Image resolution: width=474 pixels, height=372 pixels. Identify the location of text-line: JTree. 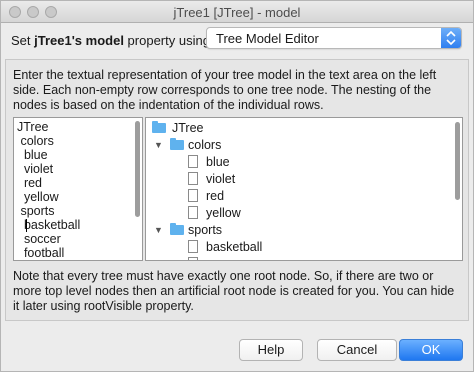
(33, 127).